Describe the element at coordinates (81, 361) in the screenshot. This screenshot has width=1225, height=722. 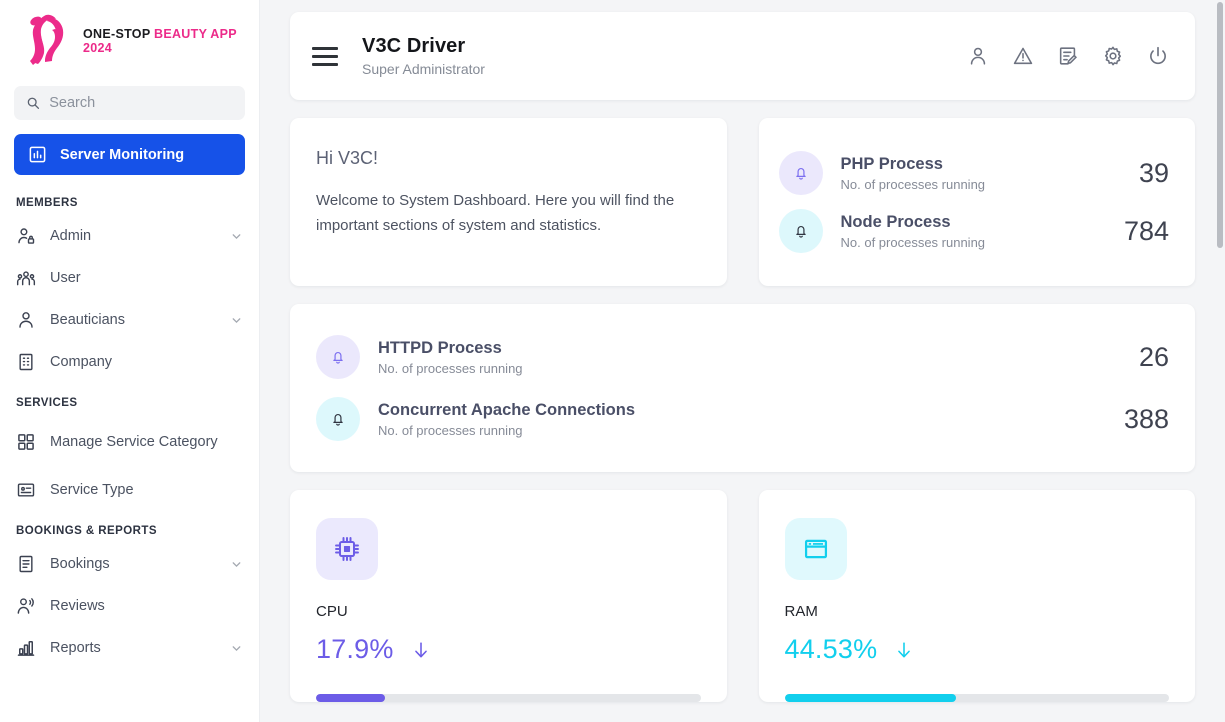
I see `sidebar-item-label: Company` at that location.